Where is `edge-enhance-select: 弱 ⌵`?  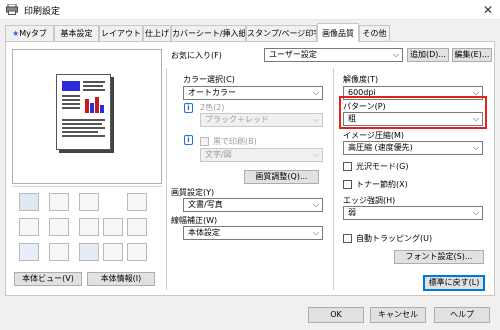
edge-enhance-select: 弱 ⌵ is located at coordinates (413, 213).